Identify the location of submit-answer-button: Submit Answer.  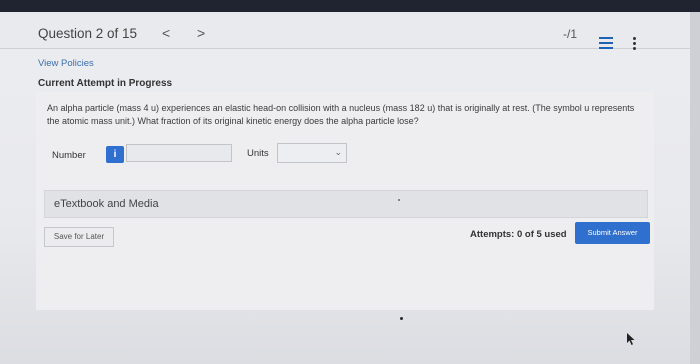
(612, 233).